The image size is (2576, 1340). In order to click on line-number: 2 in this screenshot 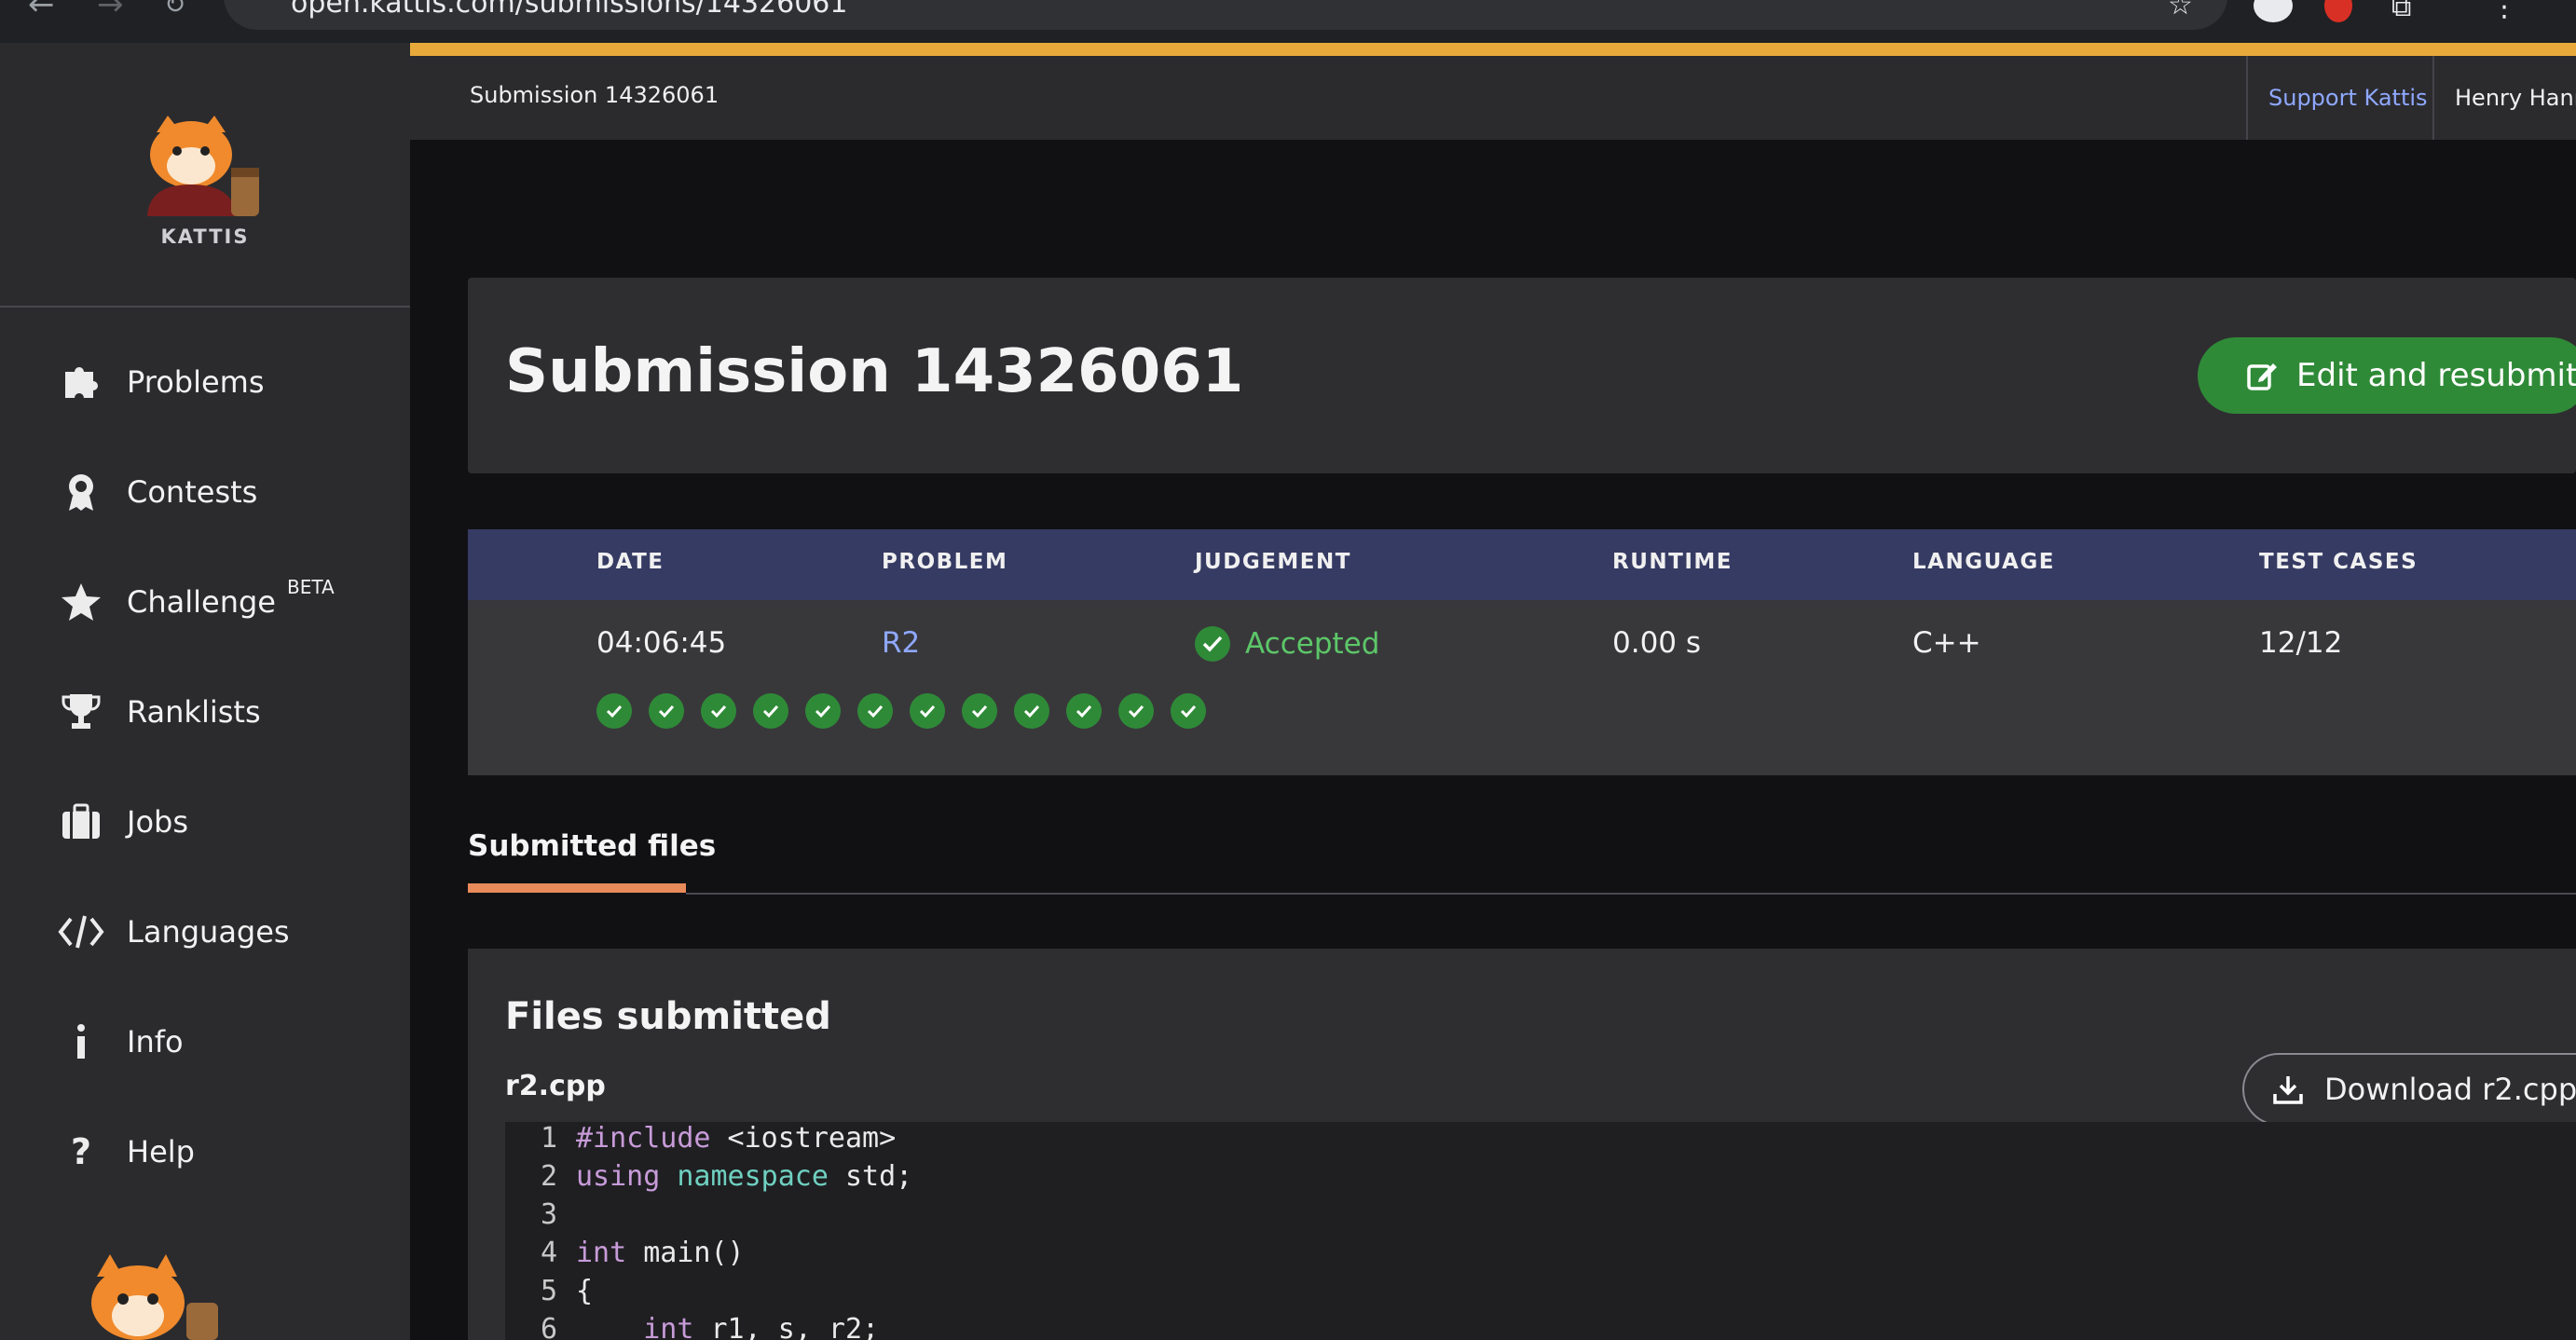, I will do `click(548, 1176)`.